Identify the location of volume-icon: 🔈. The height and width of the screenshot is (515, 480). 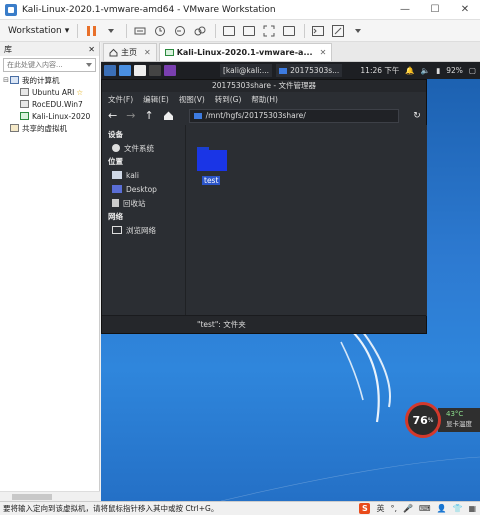
(425, 70).